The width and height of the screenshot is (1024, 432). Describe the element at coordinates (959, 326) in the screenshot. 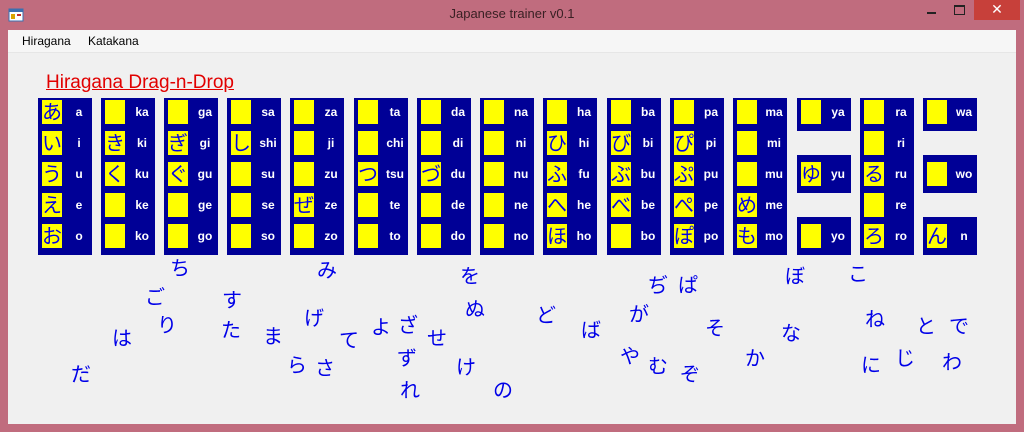

I see `draggable-kana: で` at that location.